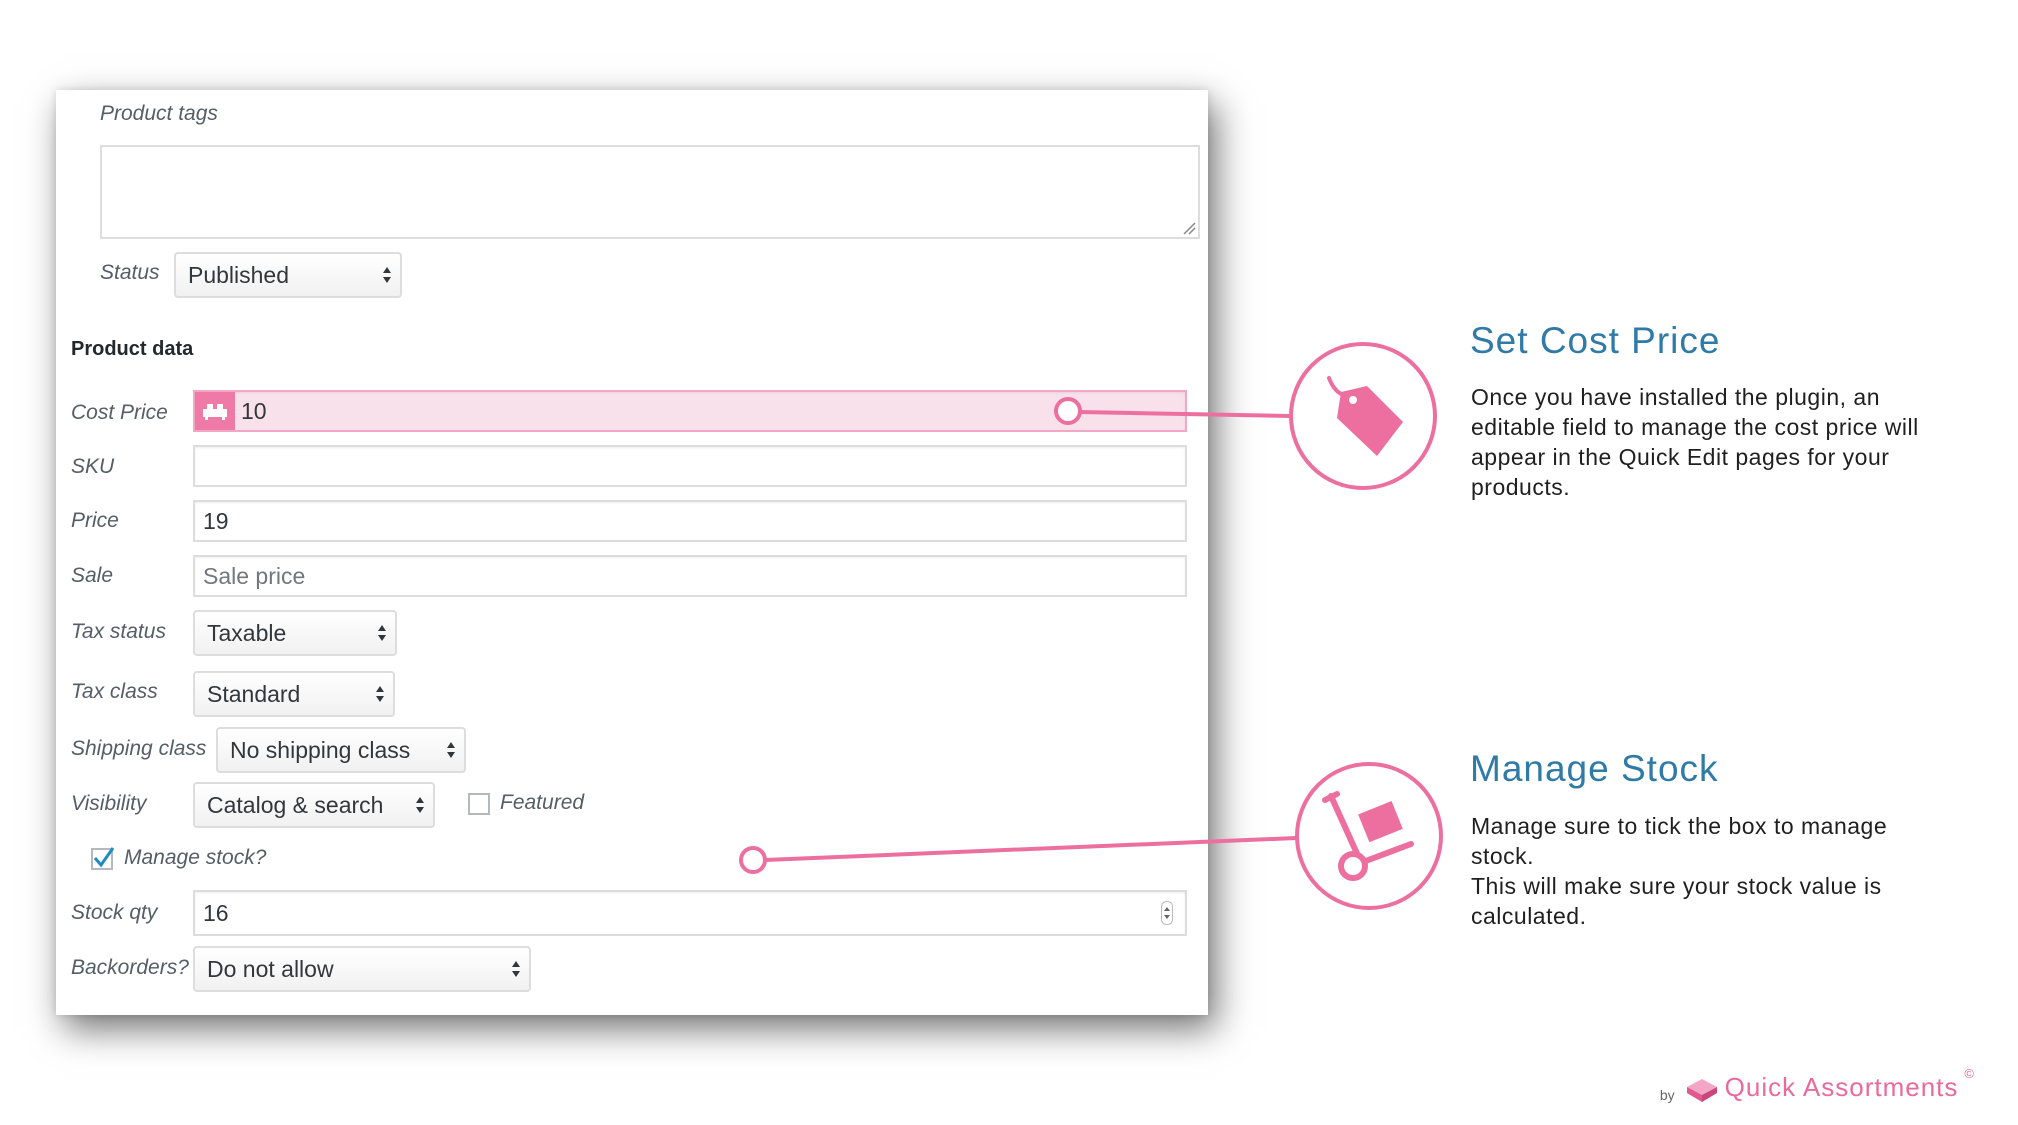  Describe the element at coordinates (1594, 768) in the screenshot. I see `stock-callout-title: Manage Stock` at that location.